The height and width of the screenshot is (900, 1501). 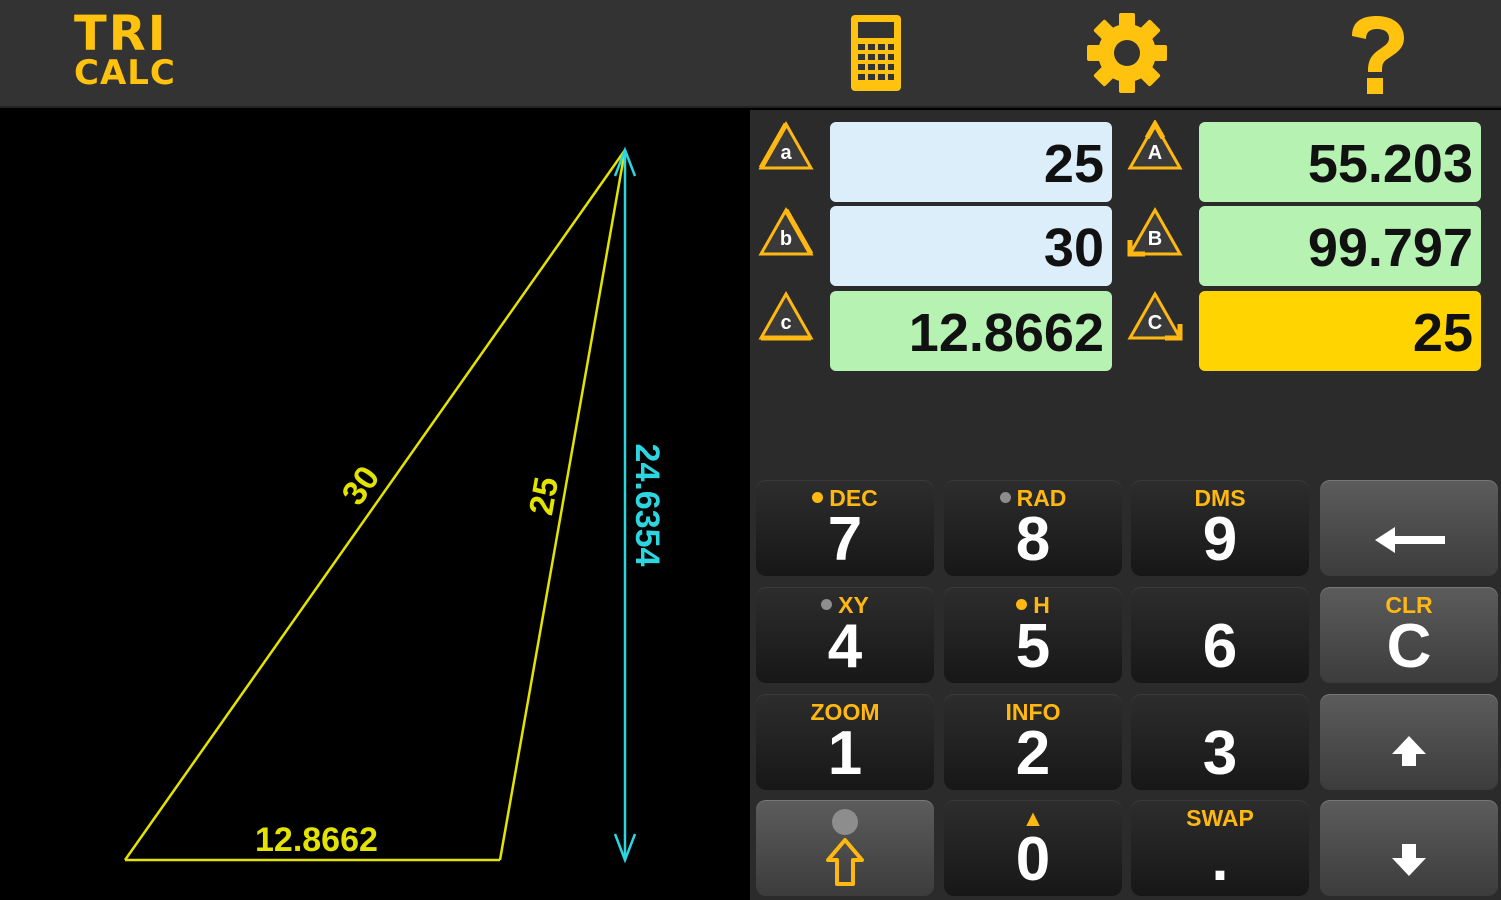 I want to click on key-4: XY 4, so click(x=845, y=635).